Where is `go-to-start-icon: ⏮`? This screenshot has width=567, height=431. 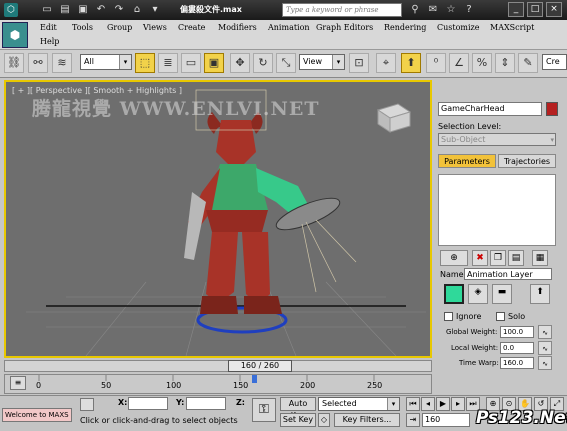
go-to-start-icon: ⏮ is located at coordinates (413, 404).